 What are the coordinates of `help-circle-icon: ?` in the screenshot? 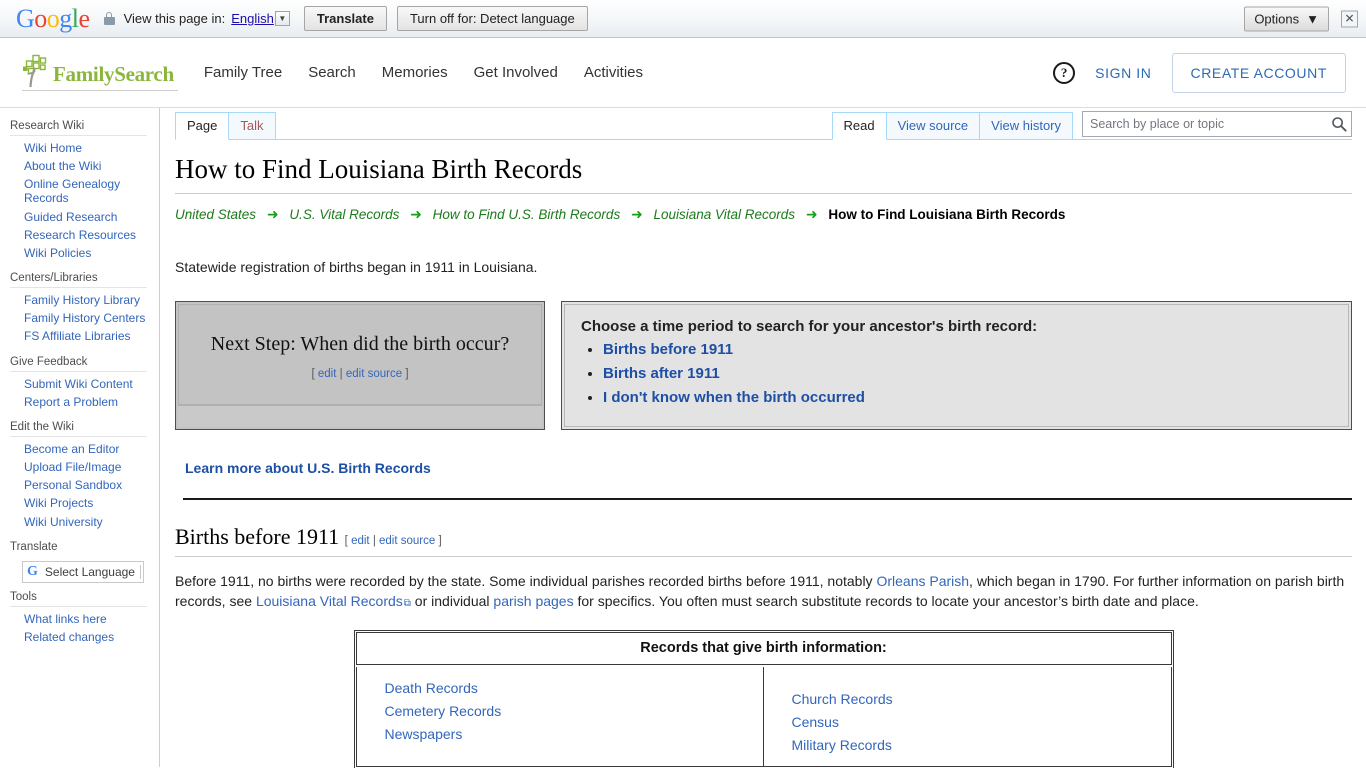 It's located at (1064, 72).